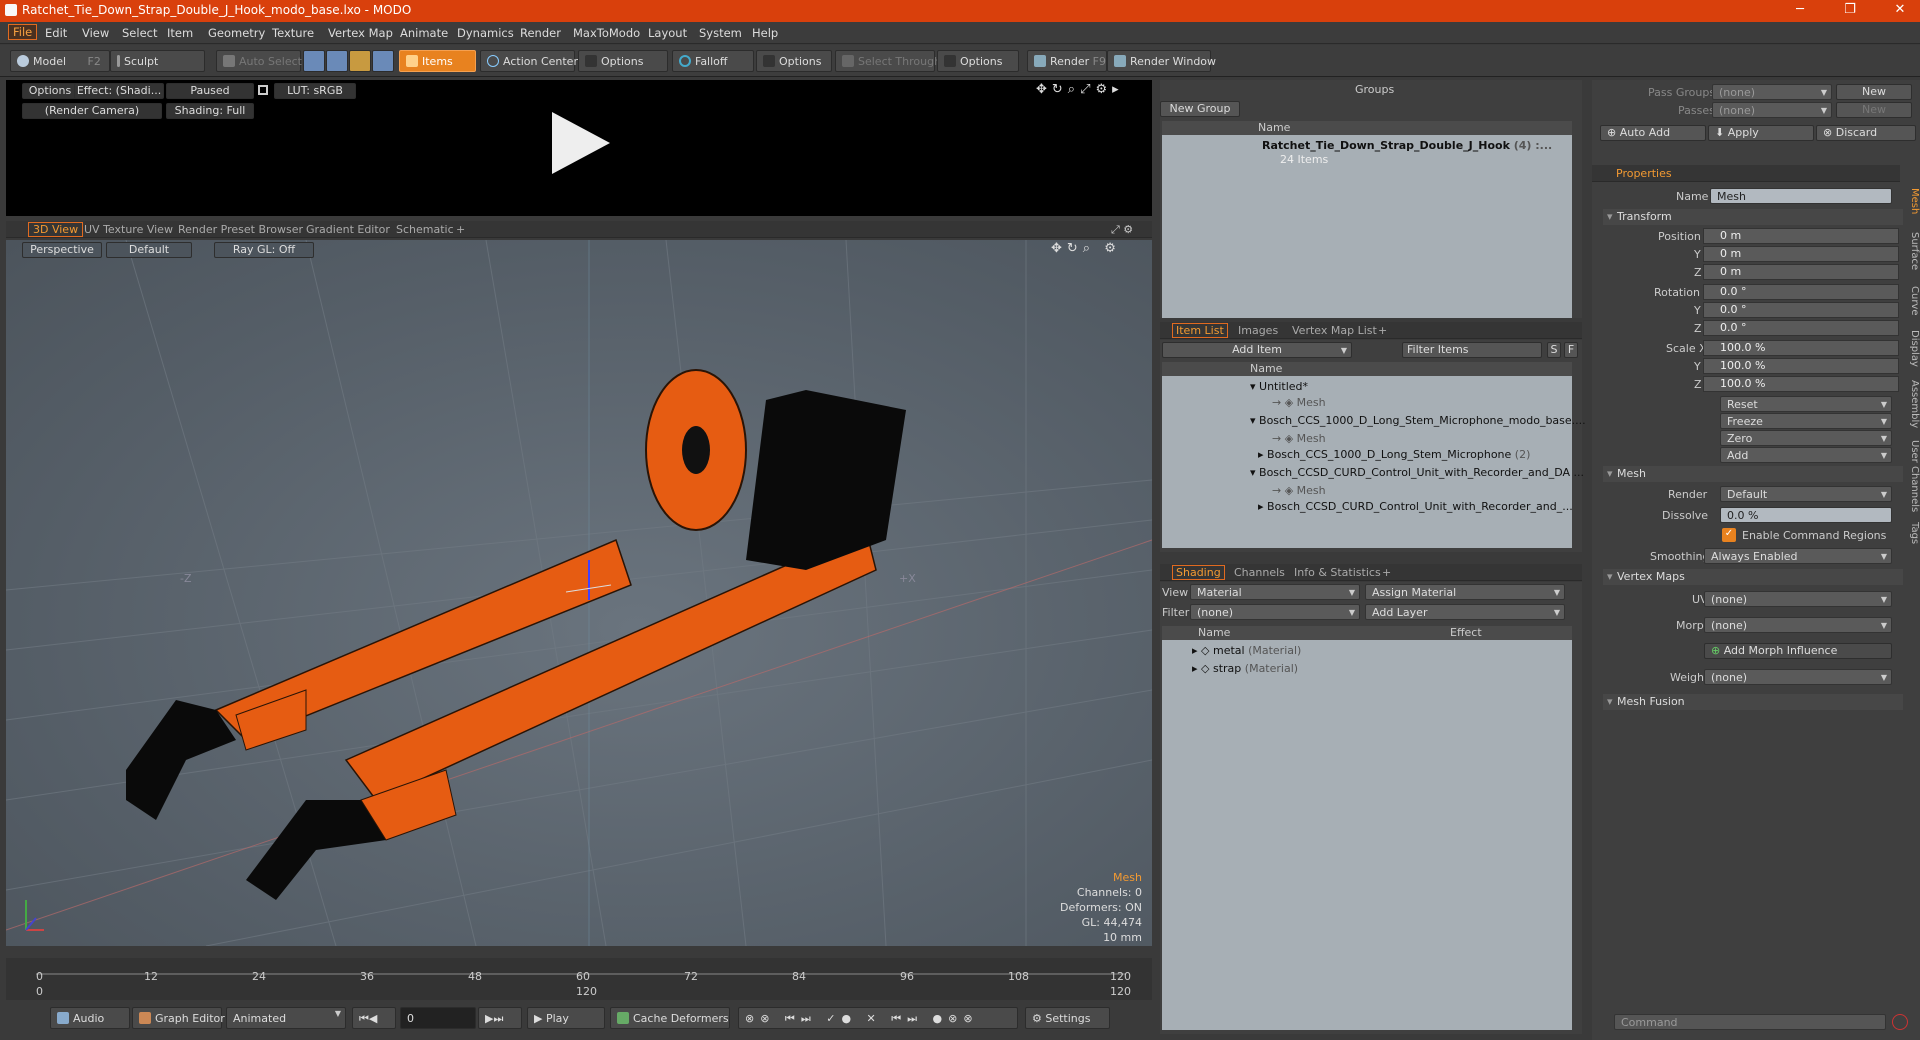 Image resolution: width=1920 pixels, height=1040 pixels. What do you see at coordinates (1801, 292) in the screenshot?
I see `rotation-x-field: 0.0 °` at bounding box center [1801, 292].